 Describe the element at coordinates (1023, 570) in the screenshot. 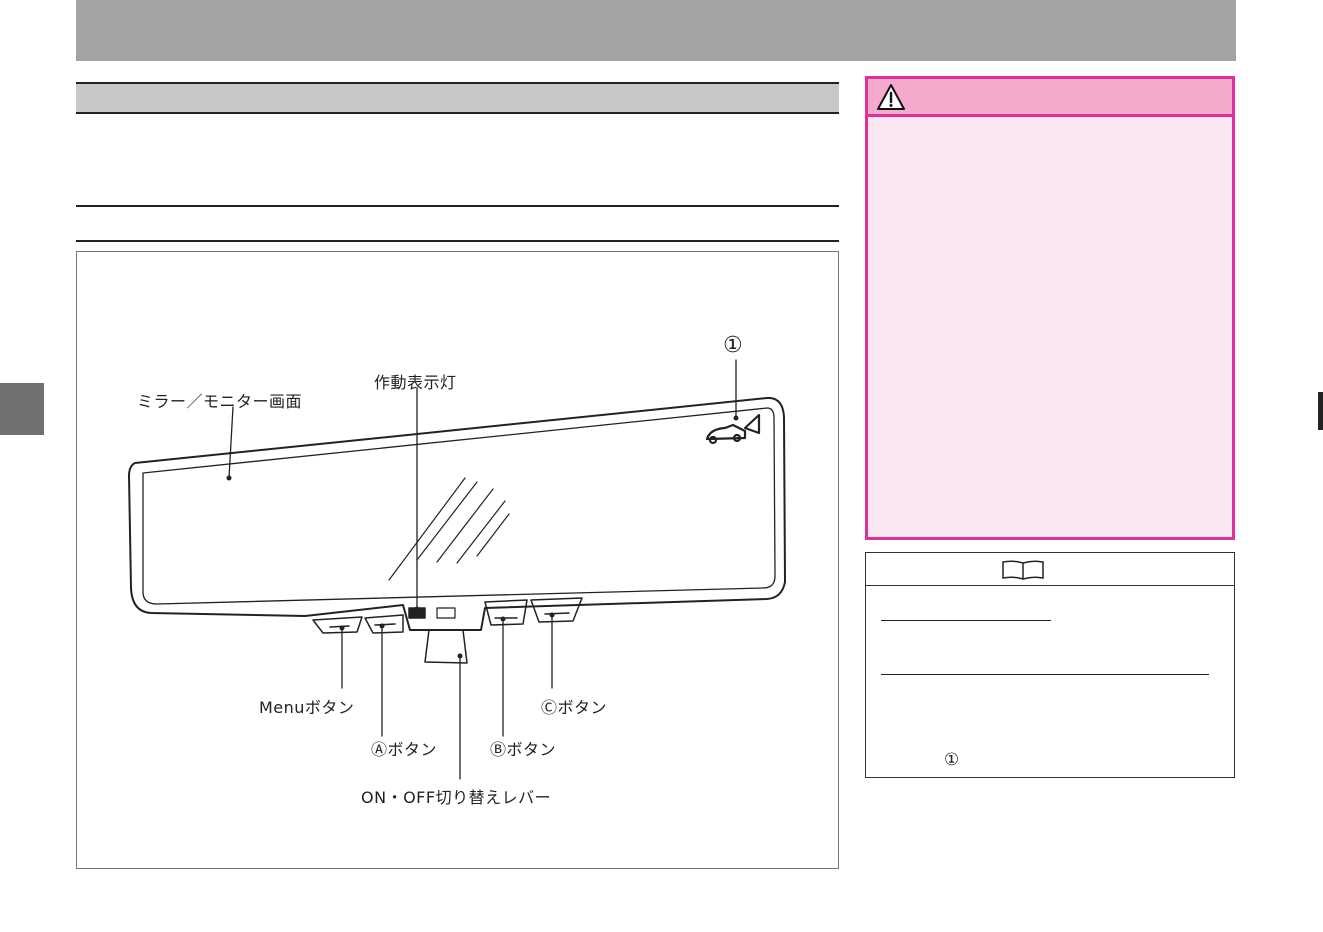

I see `book-icon` at that location.